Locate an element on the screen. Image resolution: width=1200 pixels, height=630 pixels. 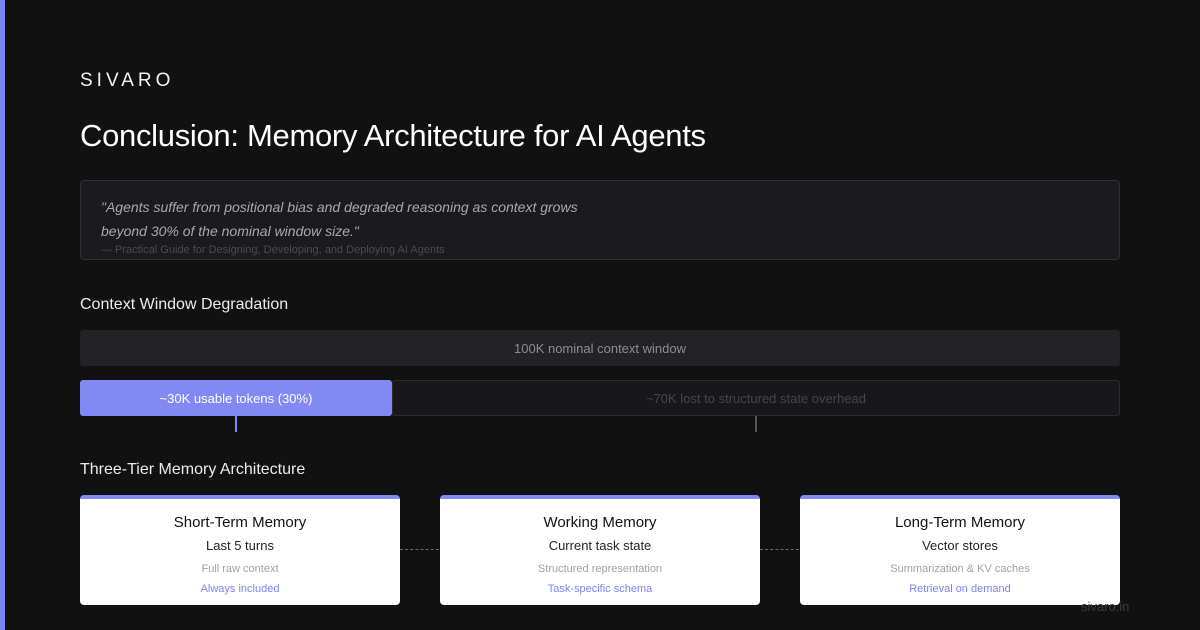
card-subtitle: Last 5 turns is located at coordinates (240, 545).